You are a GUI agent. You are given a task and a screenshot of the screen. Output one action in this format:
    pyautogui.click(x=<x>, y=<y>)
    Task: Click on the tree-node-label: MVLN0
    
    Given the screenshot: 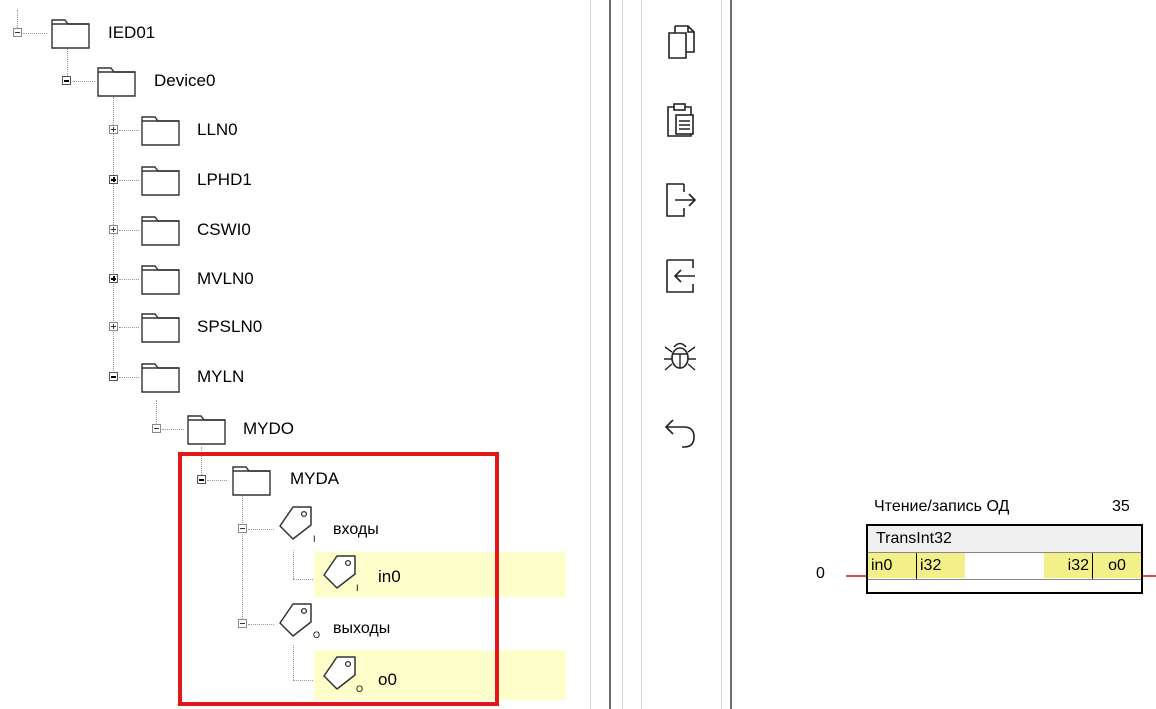 What is the action you would take?
    pyautogui.click(x=225, y=278)
    